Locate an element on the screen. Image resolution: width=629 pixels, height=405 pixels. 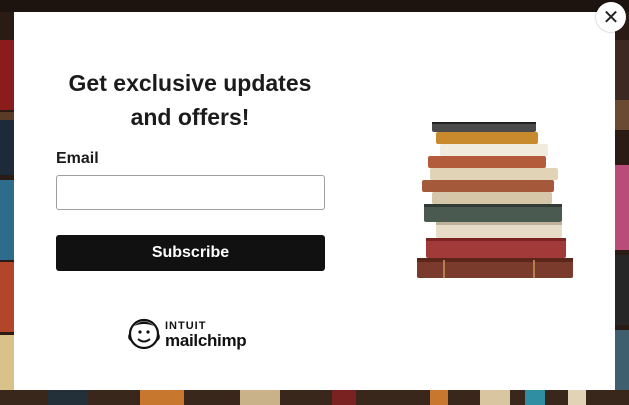
close-icon: ✕ is located at coordinates (611, 17).